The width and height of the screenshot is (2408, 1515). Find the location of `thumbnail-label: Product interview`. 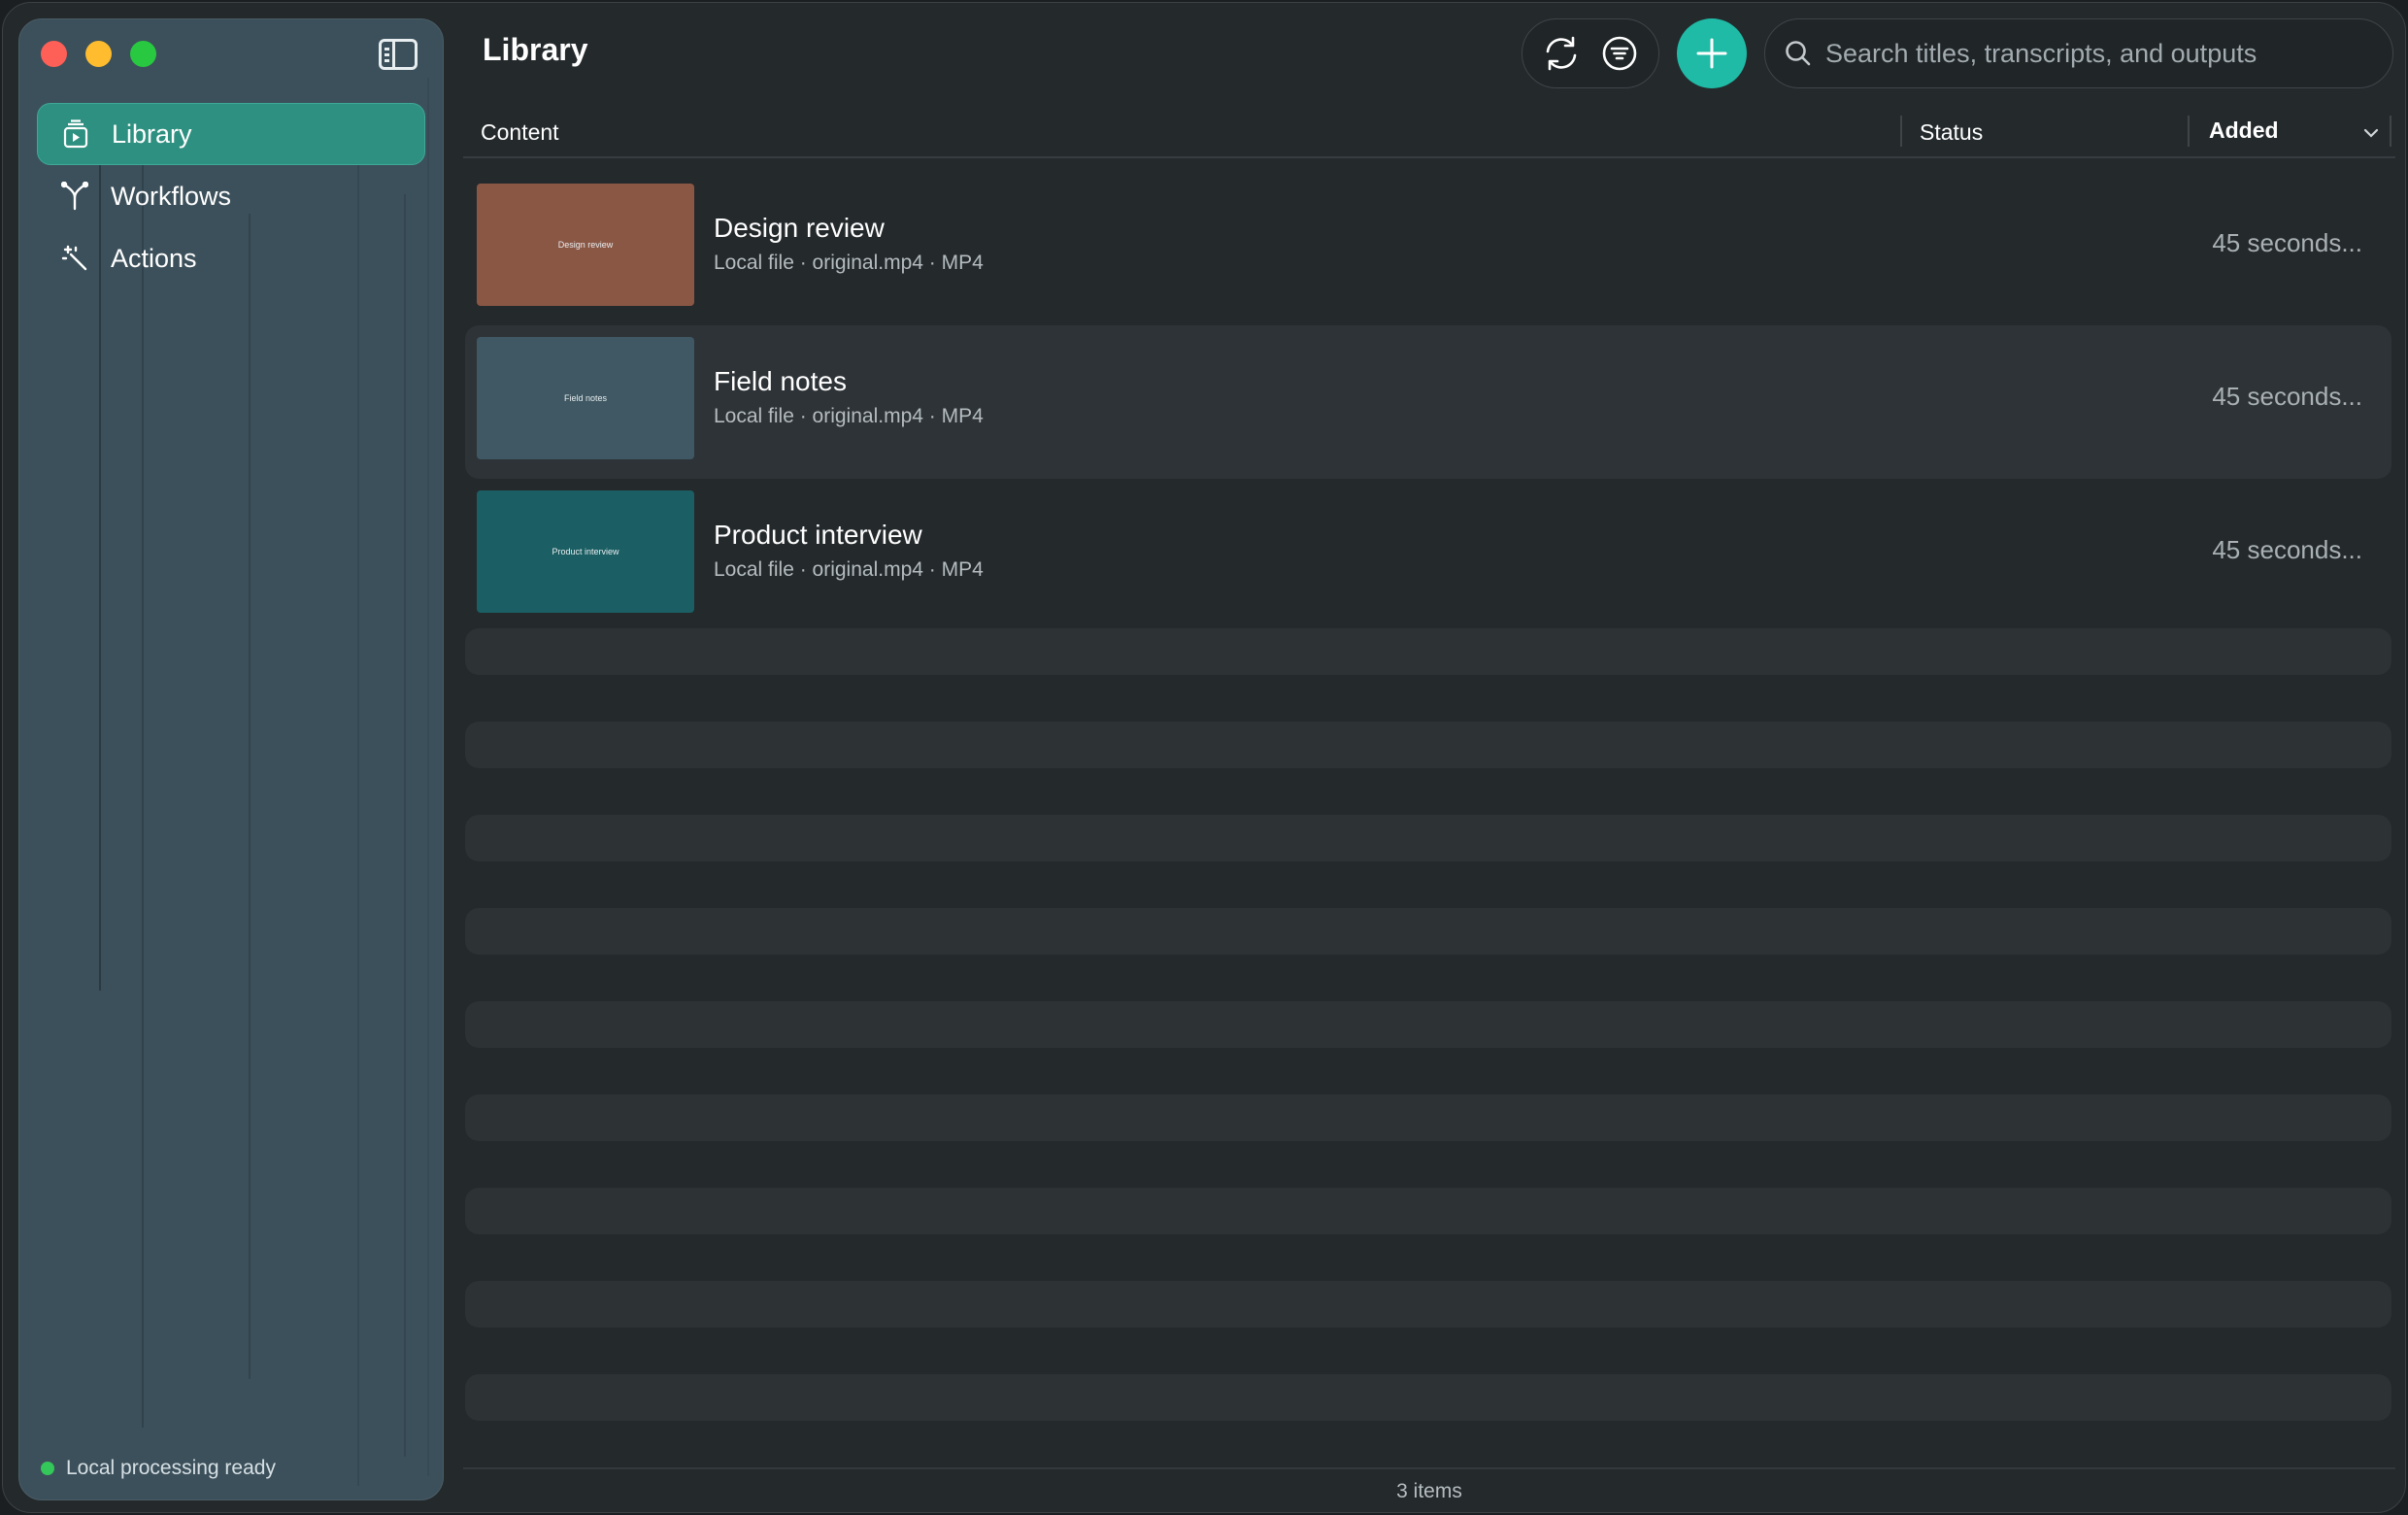

thumbnail-label: Product interview is located at coordinates (585, 551).